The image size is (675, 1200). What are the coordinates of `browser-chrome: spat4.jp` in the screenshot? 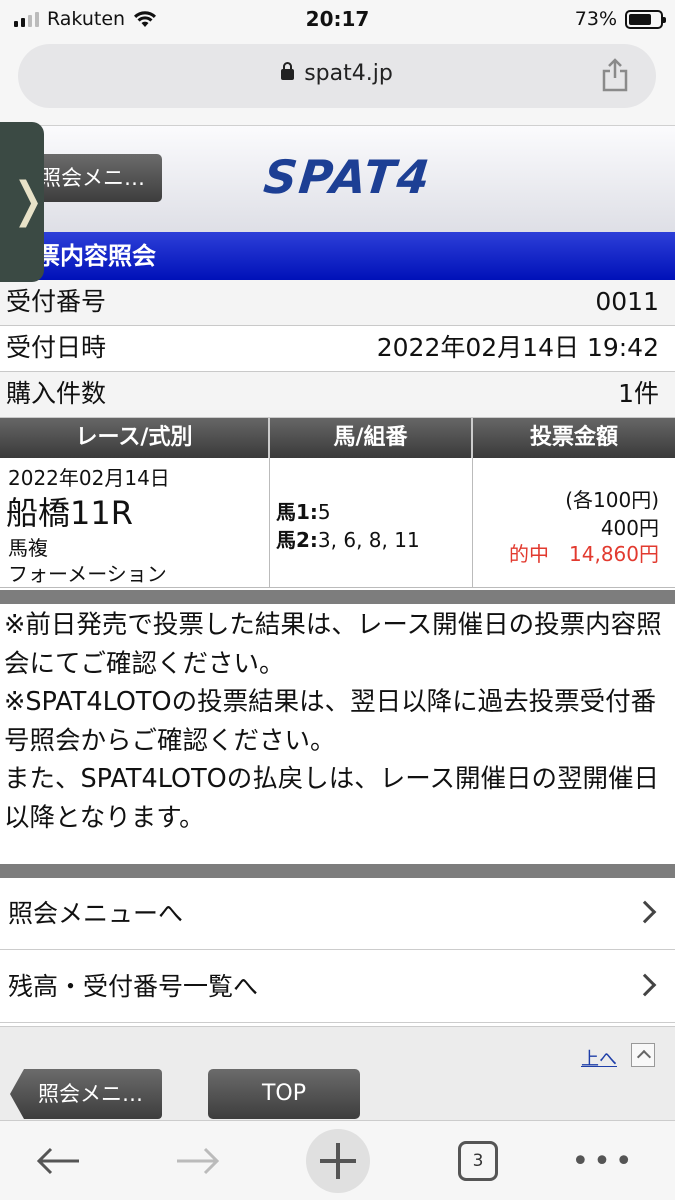 It's located at (337, 83).